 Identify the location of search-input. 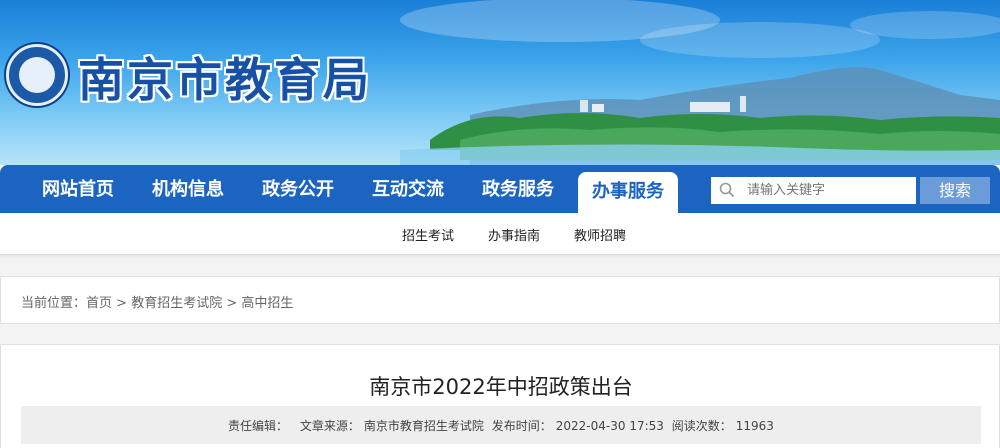
(829, 190).